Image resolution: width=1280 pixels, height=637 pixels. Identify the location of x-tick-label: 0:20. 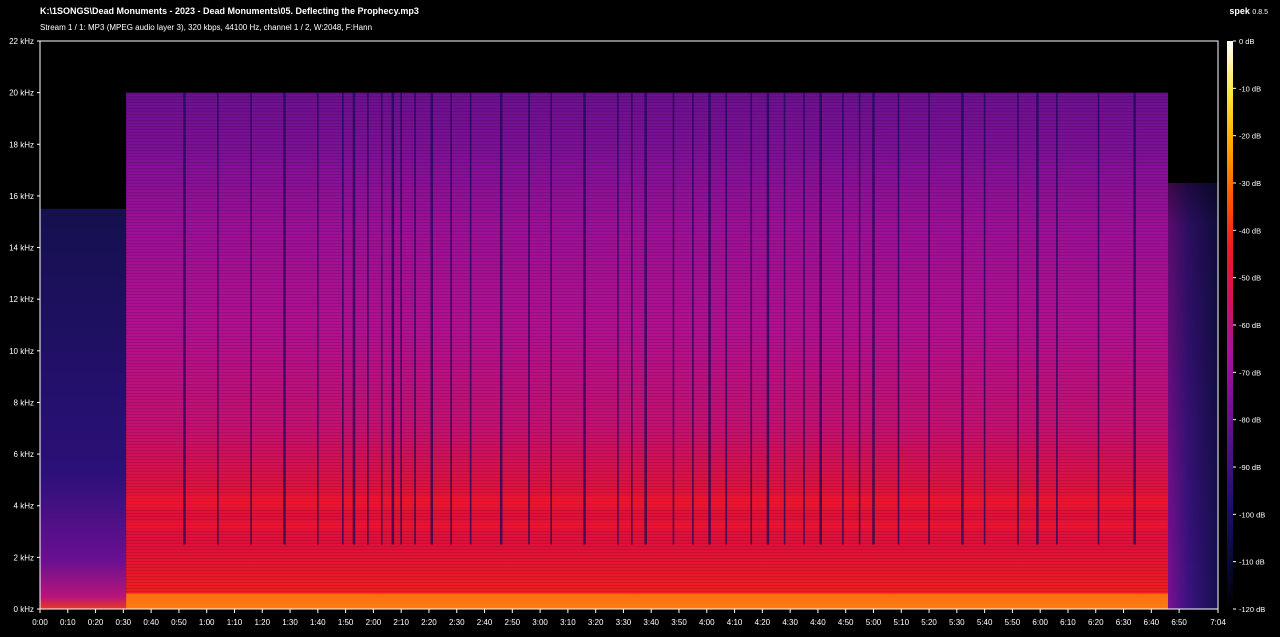
(96, 622).